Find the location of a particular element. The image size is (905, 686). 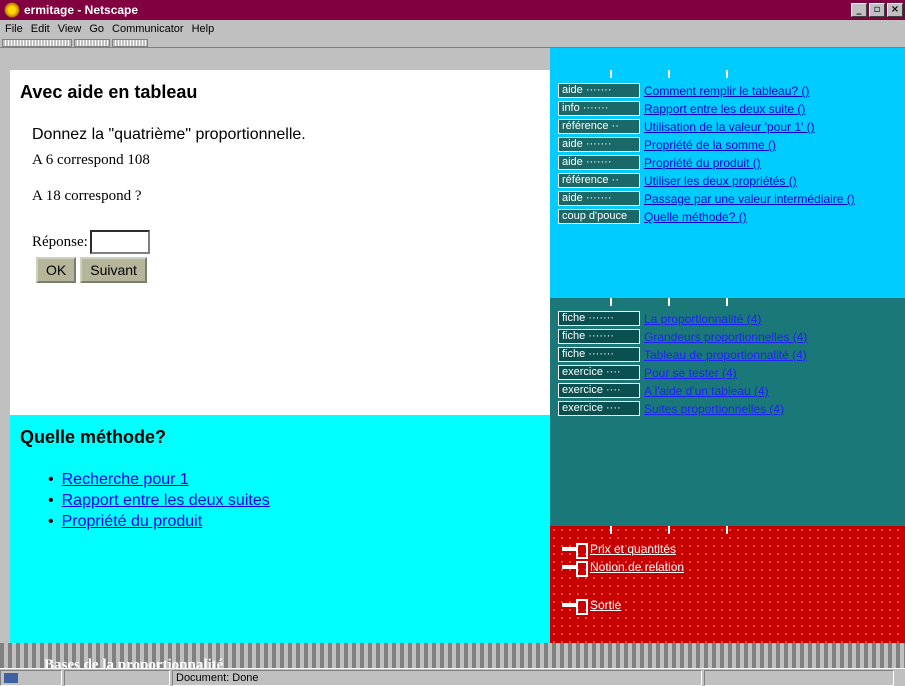

list-item: exercice ···· Suites proportionnelles (4) is located at coordinates (728, 409).